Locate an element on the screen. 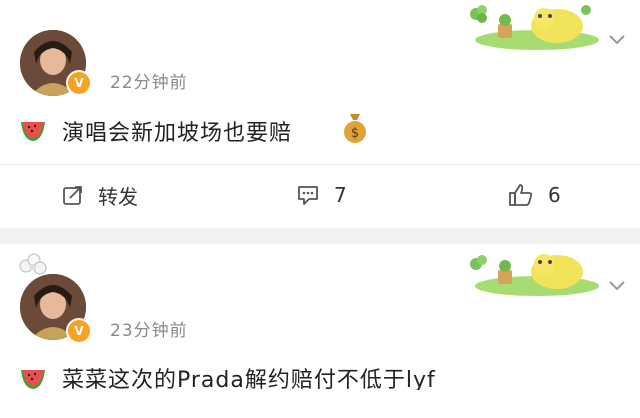  like-count: 6 is located at coordinates (554, 195).